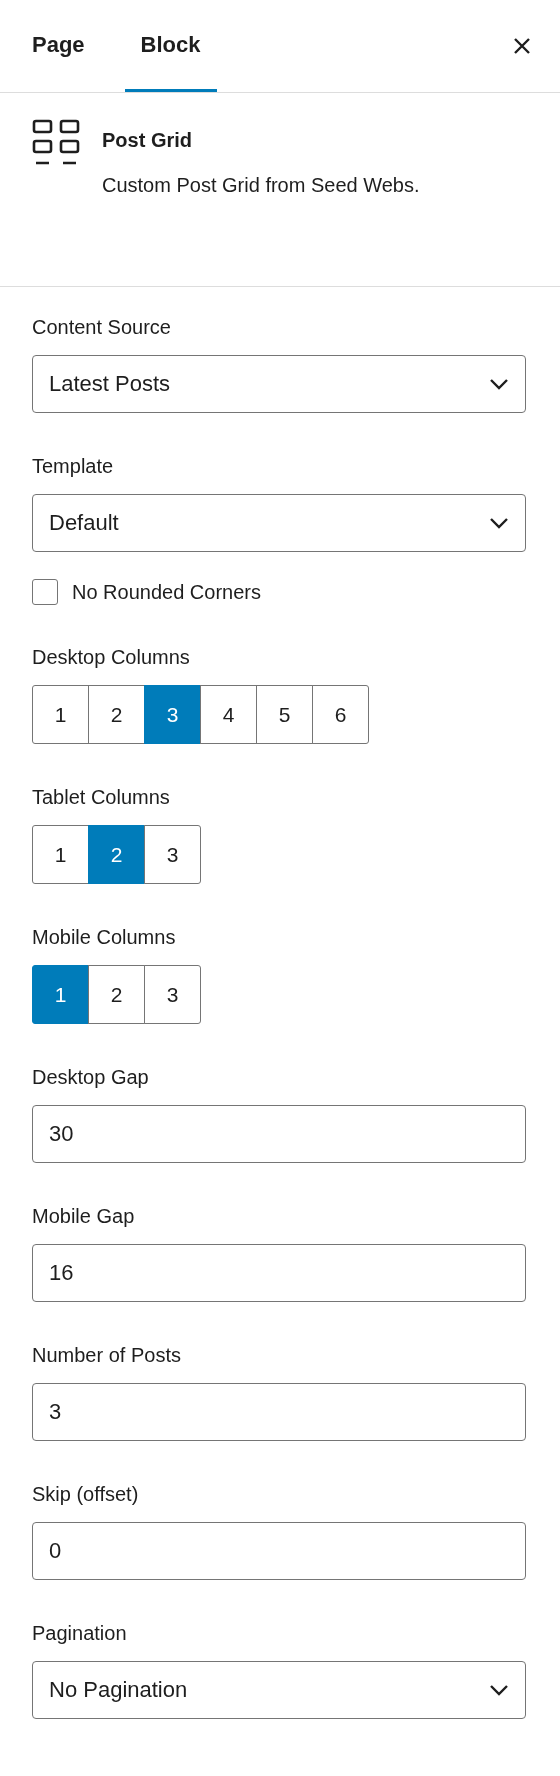 This screenshot has width=560, height=1776. What do you see at coordinates (107, 1355) in the screenshot?
I see `field-label: Number of Posts` at bounding box center [107, 1355].